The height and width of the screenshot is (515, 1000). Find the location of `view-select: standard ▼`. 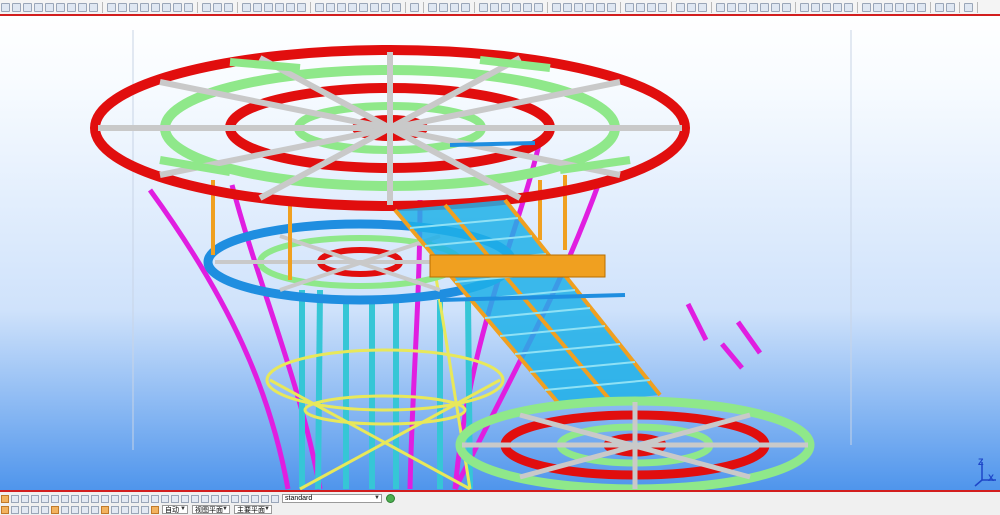

view-select: standard ▼ is located at coordinates (332, 498).